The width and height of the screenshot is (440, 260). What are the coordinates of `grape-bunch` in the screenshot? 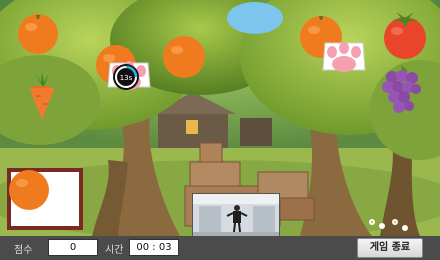 It's located at (401, 89).